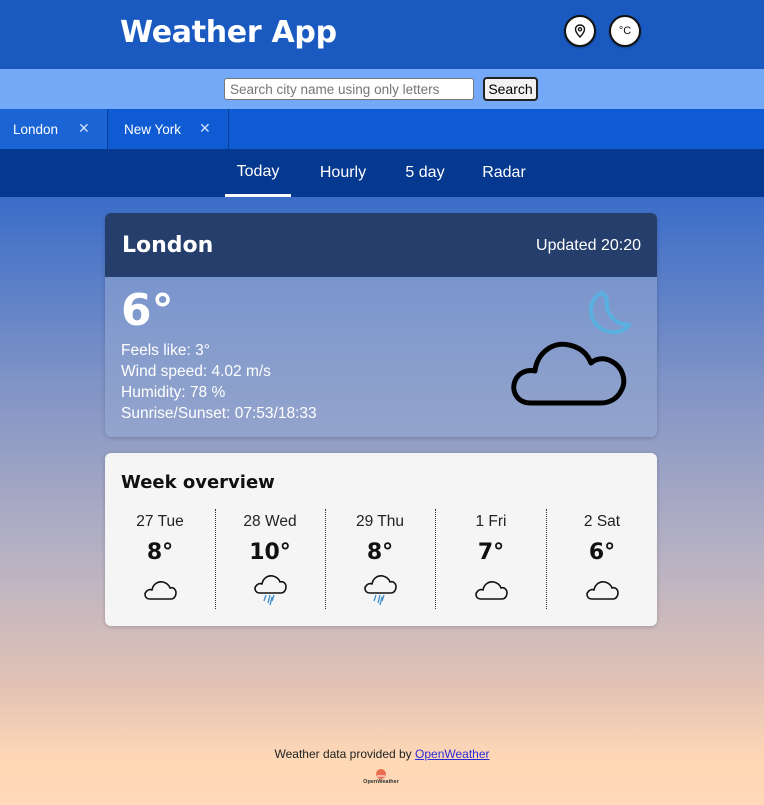 The image size is (764, 805). What do you see at coordinates (345, 754) in the screenshot?
I see `footer-text: Weather data provided by` at bounding box center [345, 754].